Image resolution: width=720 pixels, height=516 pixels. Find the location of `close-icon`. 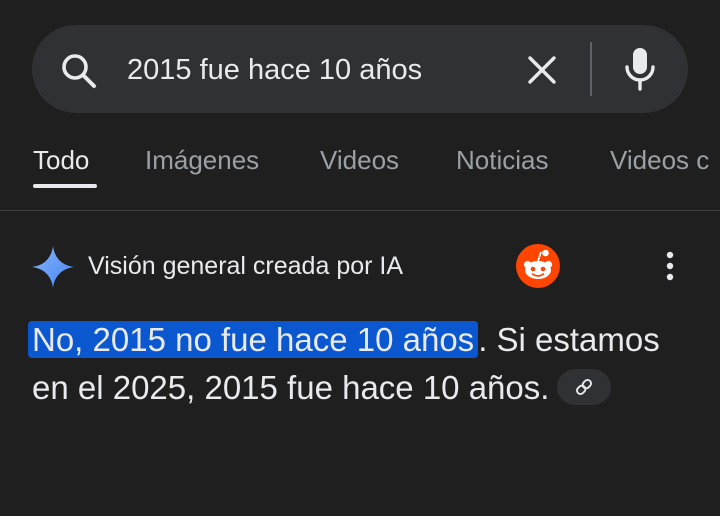

close-icon is located at coordinates (542, 70).